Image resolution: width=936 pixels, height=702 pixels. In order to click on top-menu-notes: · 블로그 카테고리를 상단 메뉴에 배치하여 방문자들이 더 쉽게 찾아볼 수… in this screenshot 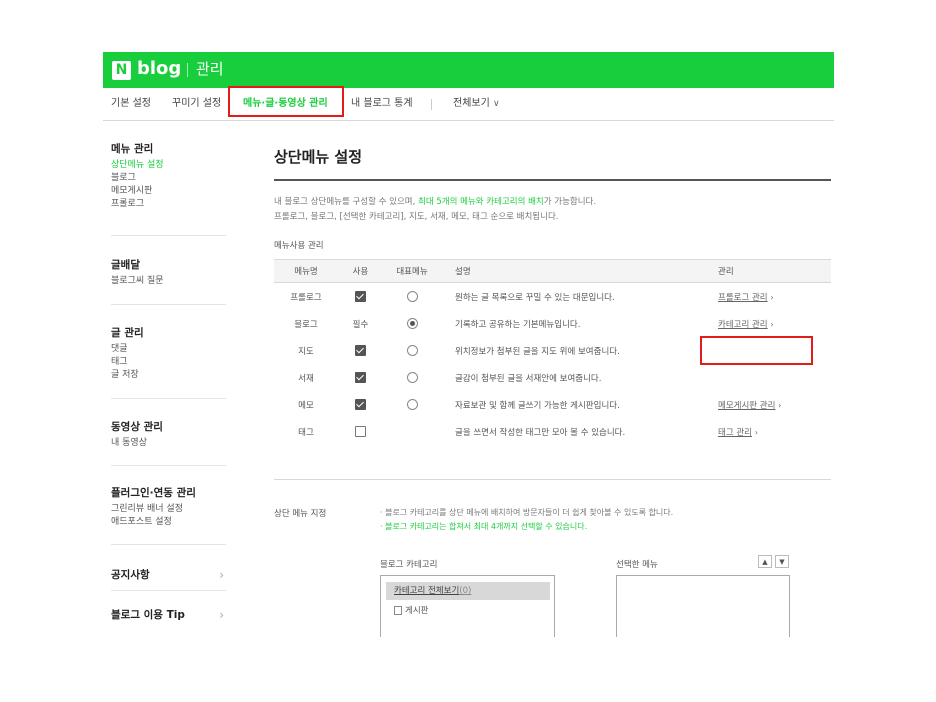, I will do `click(526, 520)`.